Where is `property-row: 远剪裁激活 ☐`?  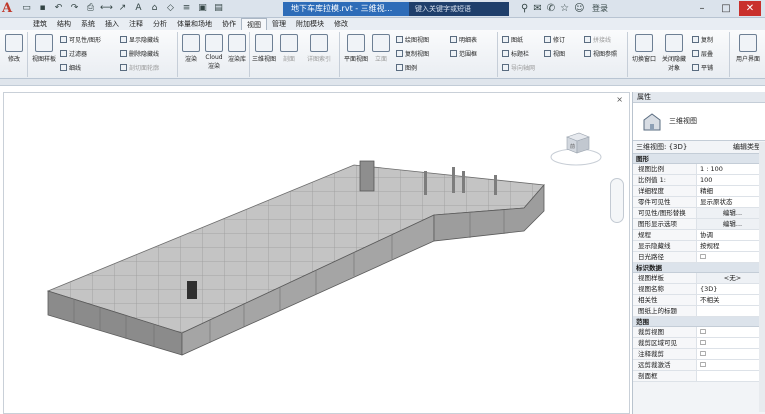 property-row: 远剪裁激活 ☐ is located at coordinates (699, 365).